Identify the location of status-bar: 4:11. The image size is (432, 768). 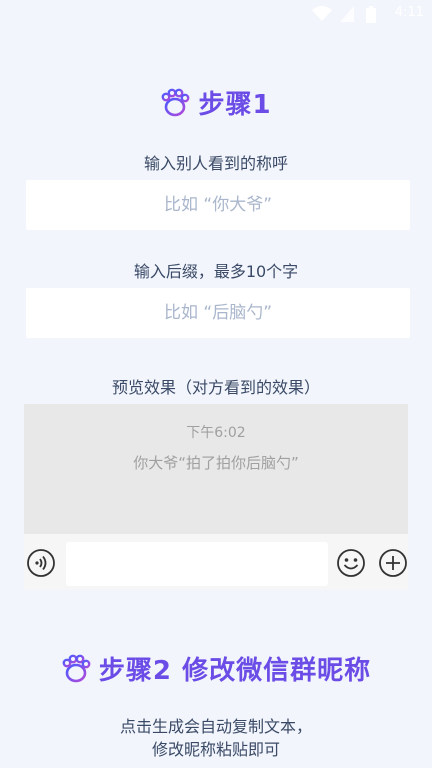
(216, 14).